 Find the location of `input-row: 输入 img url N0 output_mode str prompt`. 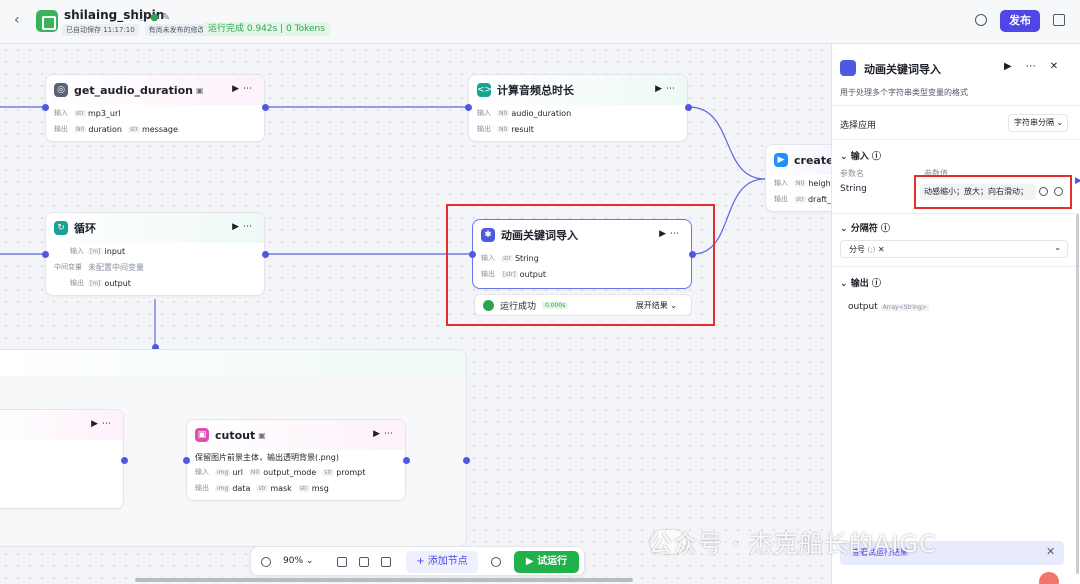

input-row: 输入 img url N0 output_mode str prompt is located at coordinates (280, 472).